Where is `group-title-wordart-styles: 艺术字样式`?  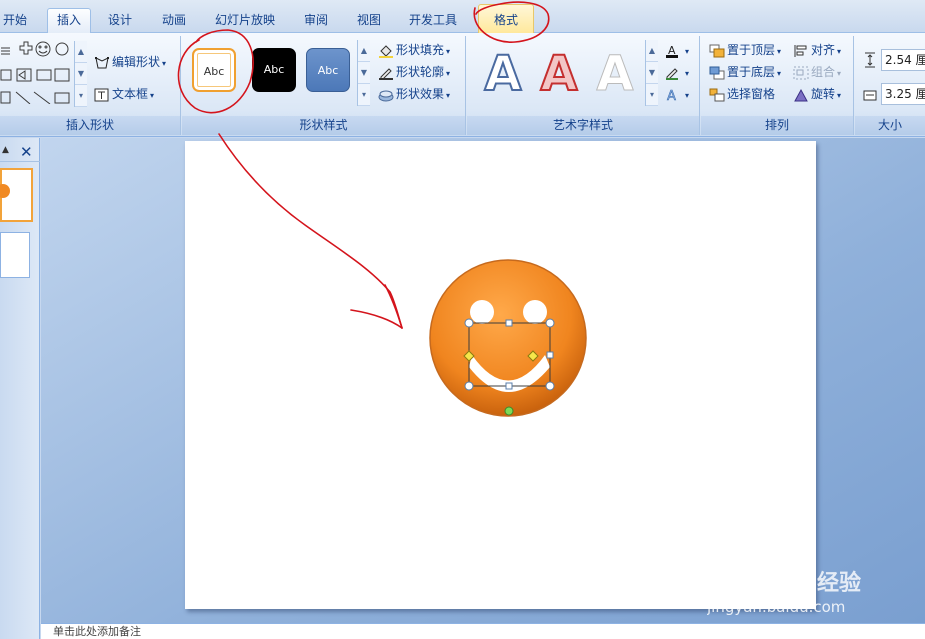
group-title-wordart-styles: 艺术字样式 is located at coordinates (583, 125).